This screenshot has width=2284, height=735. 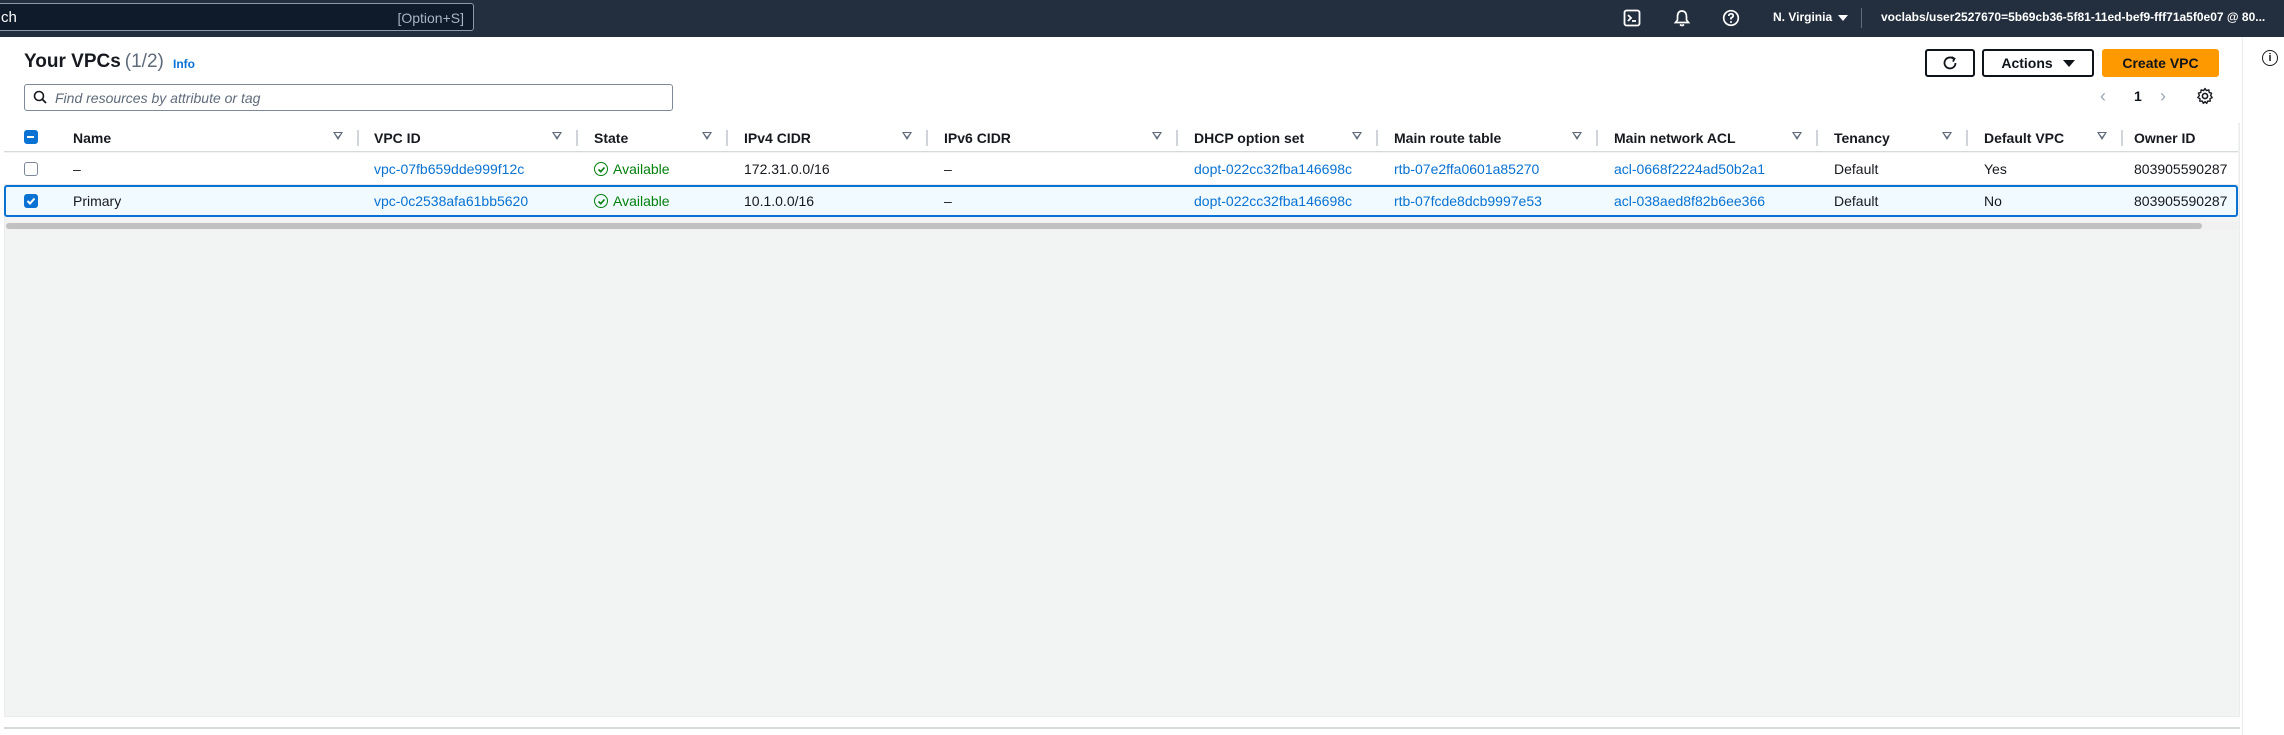 I want to click on column-header-default-vpc: Default VPC, so click(x=2024, y=137).